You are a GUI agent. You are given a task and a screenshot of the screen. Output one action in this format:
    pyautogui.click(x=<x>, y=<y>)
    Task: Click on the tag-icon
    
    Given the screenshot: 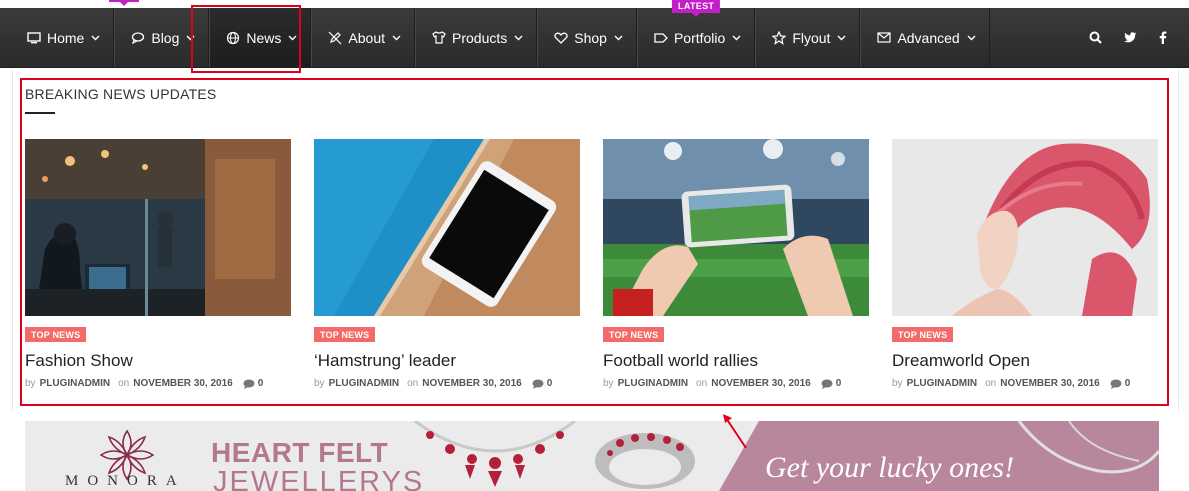 What is the action you would take?
    pyautogui.click(x=661, y=38)
    